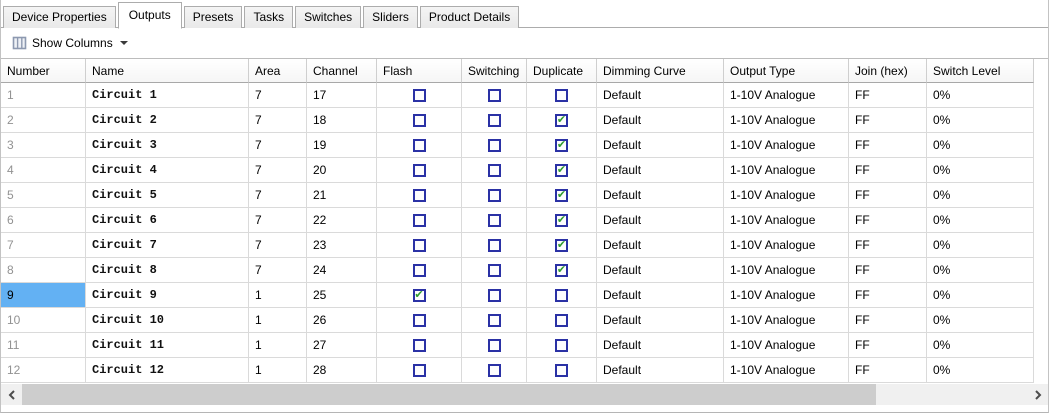  What do you see at coordinates (278, 71) in the screenshot?
I see `column-header-area: Area` at bounding box center [278, 71].